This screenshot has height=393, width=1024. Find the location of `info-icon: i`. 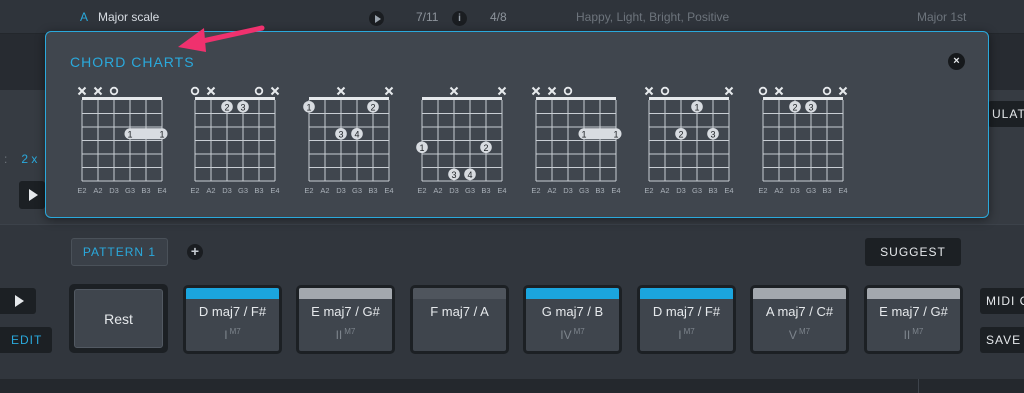

info-icon: i is located at coordinates (459, 18).